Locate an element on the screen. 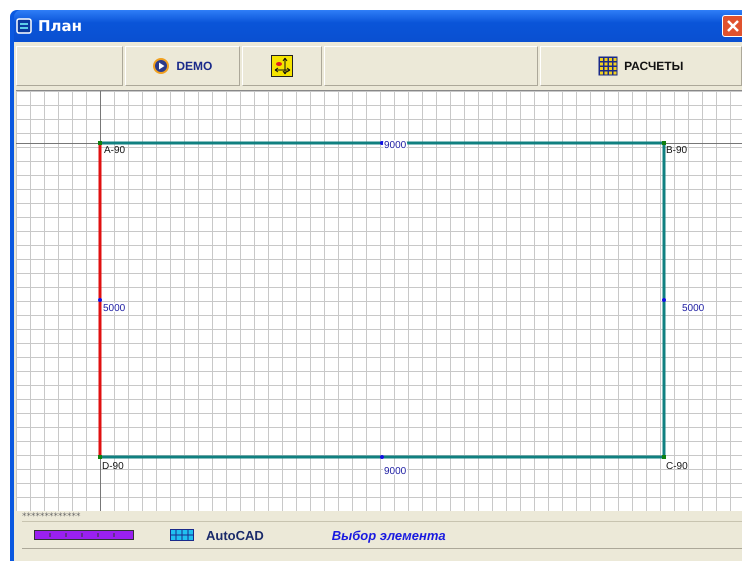 The image size is (742, 561). play-icon is located at coordinates (161, 66).